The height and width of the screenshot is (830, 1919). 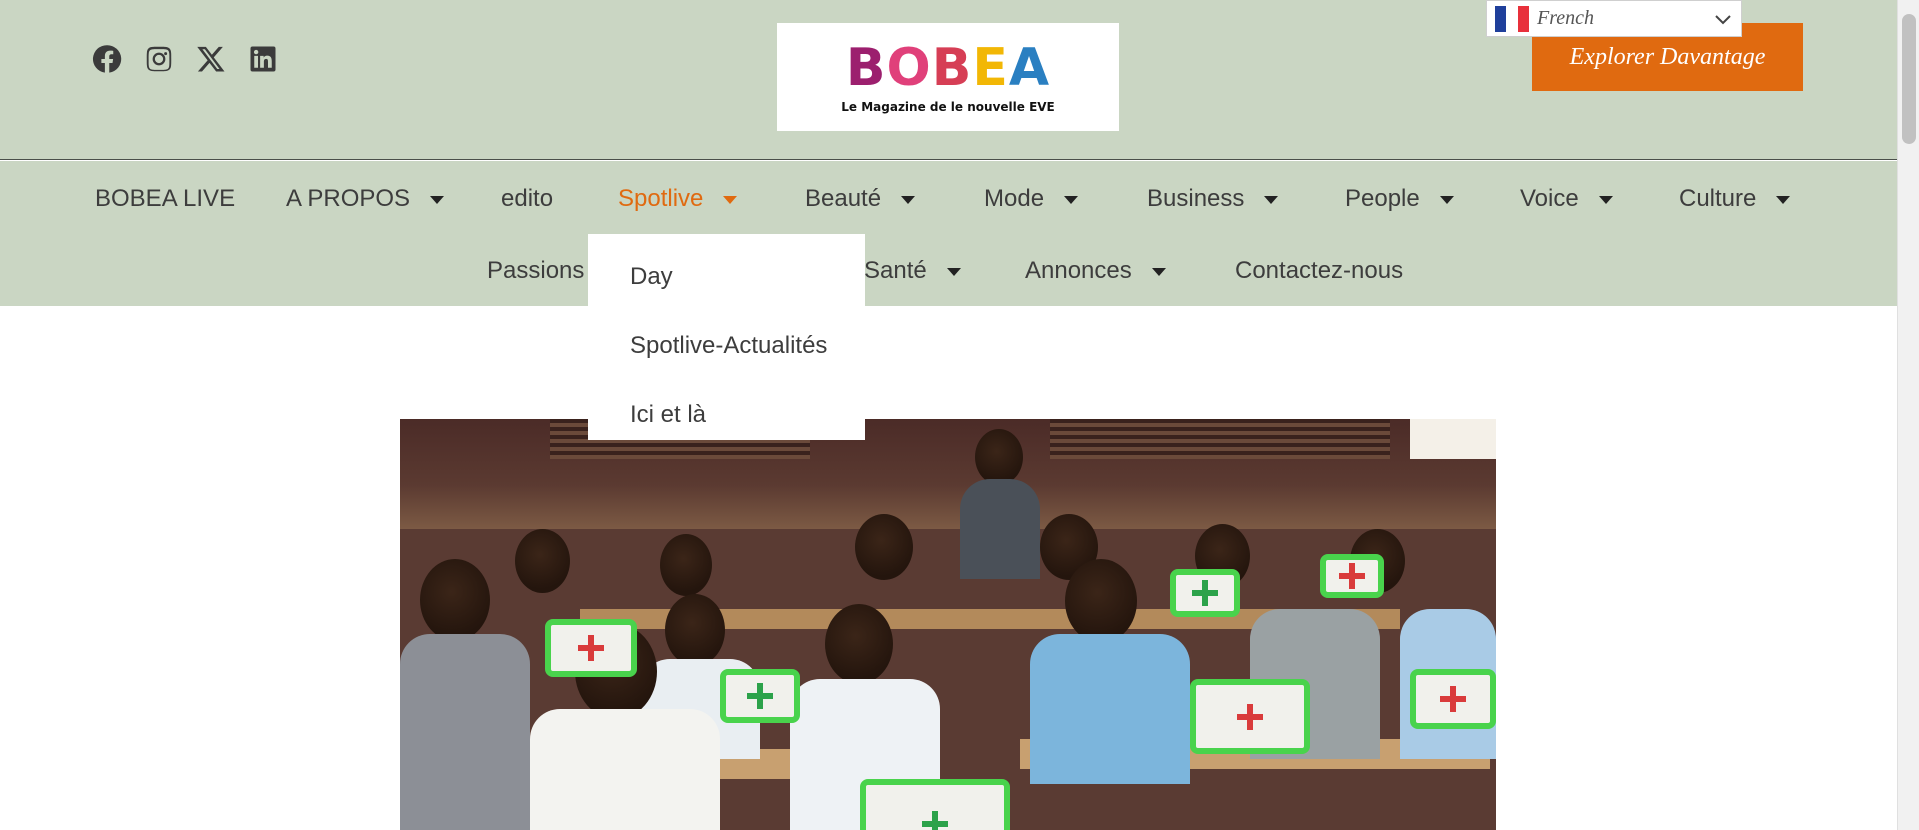 I want to click on nav-item-bobea-live: BOBEA LIVE, so click(x=165, y=199).